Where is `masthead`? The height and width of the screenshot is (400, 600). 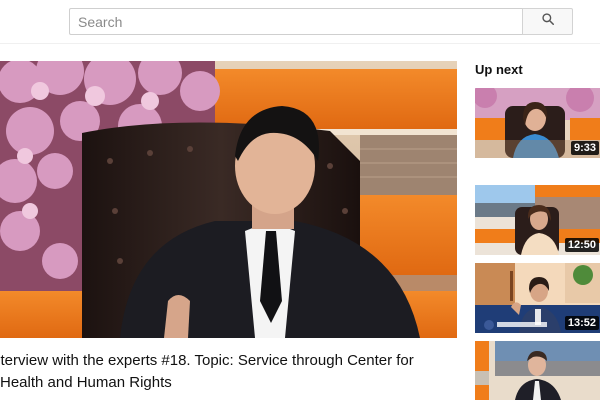
masthead is located at coordinates (300, 22).